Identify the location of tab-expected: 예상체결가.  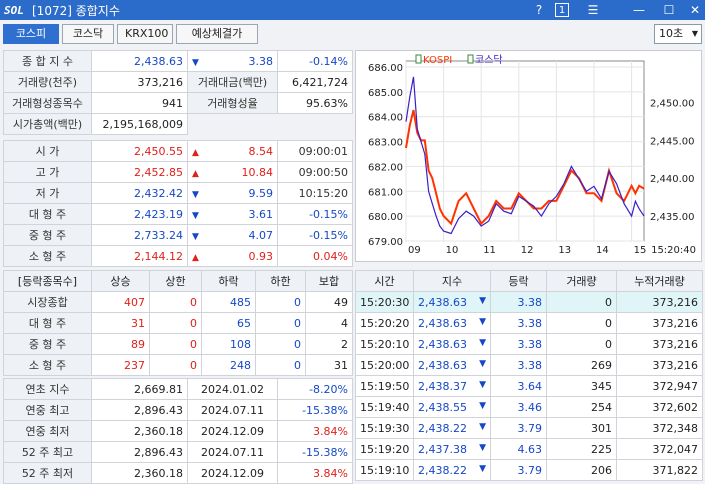
(217, 34).